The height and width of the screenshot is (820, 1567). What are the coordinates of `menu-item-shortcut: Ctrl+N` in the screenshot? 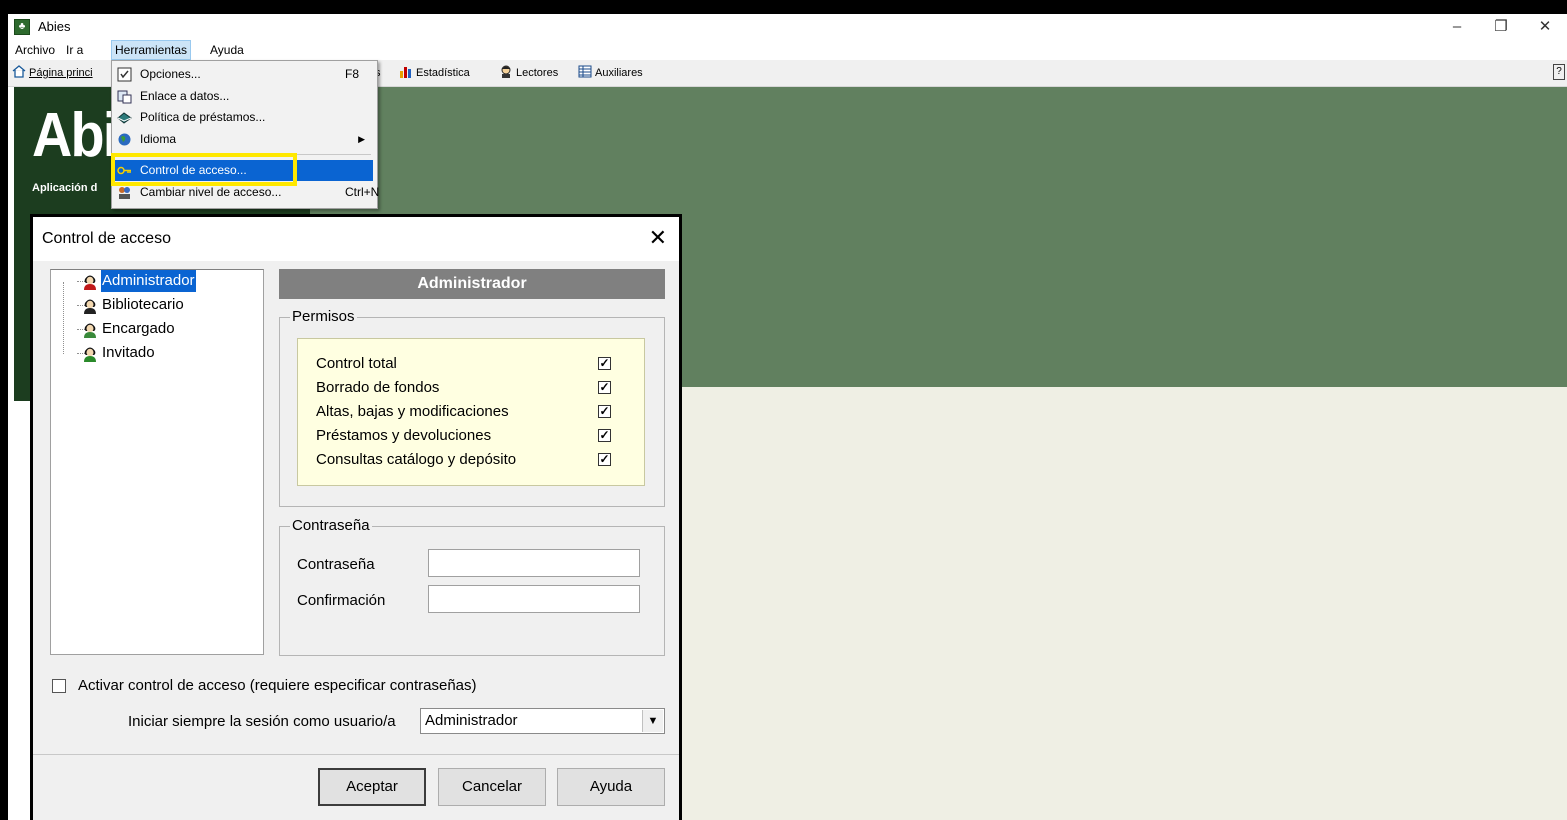 It's located at (362, 192).